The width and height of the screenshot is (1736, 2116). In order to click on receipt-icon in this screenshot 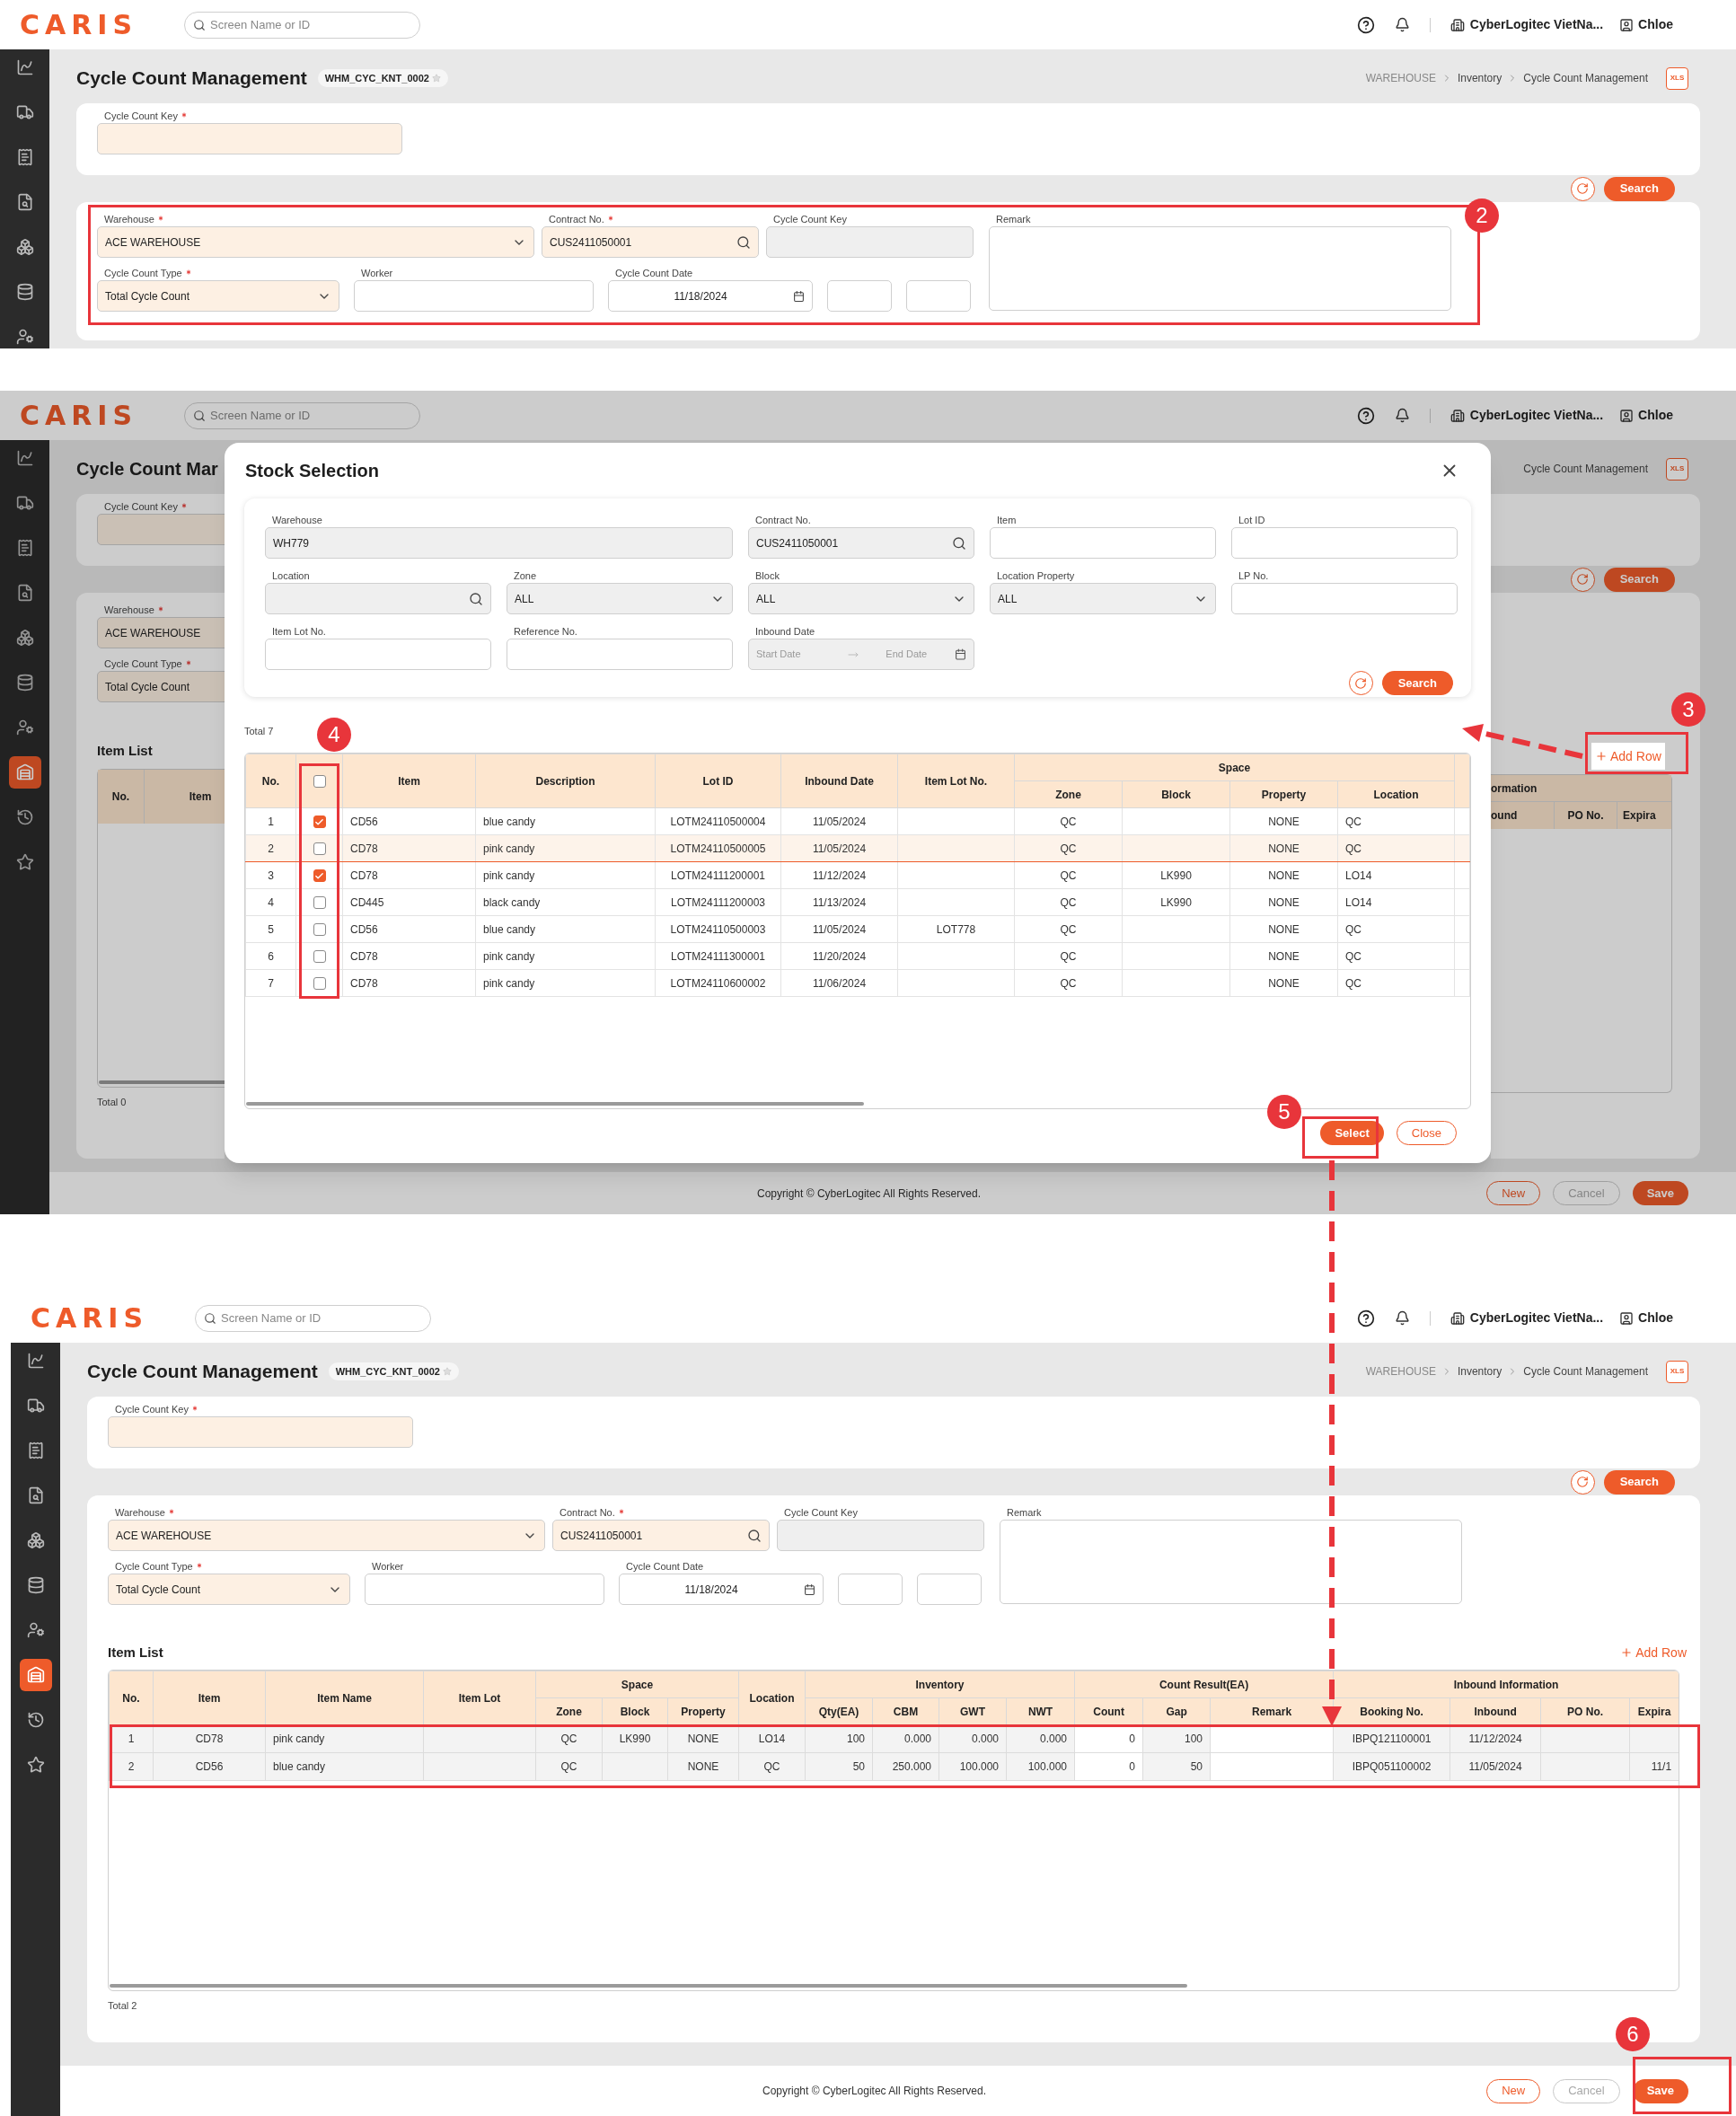, I will do `click(25, 548)`.